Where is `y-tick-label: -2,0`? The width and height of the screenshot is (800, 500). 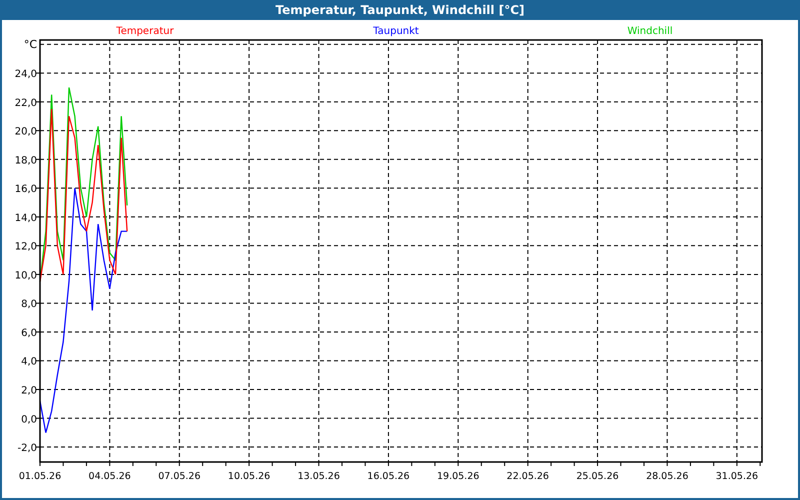 y-tick-label: -2,0 is located at coordinates (27, 448).